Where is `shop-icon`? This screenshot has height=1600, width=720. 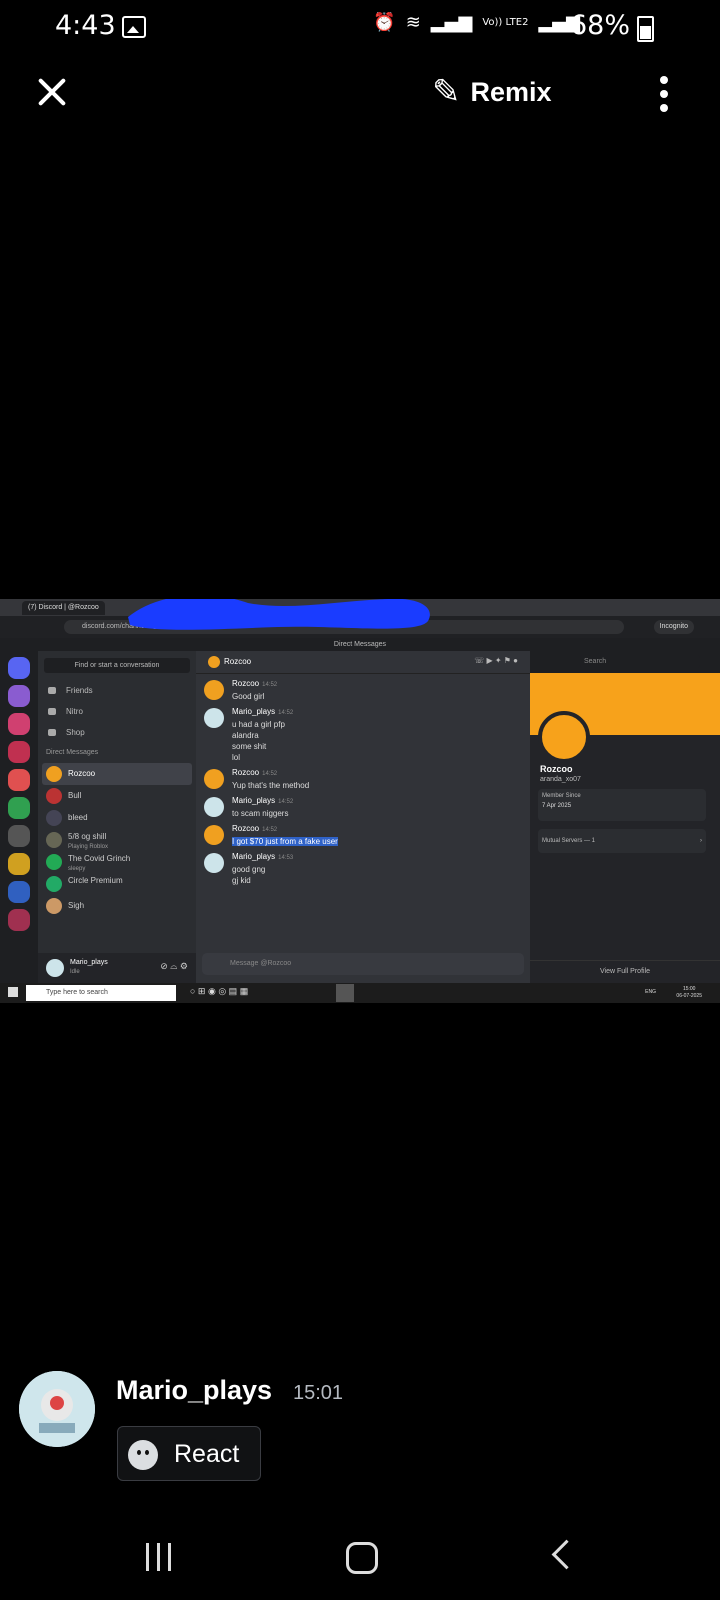 shop-icon is located at coordinates (52, 732).